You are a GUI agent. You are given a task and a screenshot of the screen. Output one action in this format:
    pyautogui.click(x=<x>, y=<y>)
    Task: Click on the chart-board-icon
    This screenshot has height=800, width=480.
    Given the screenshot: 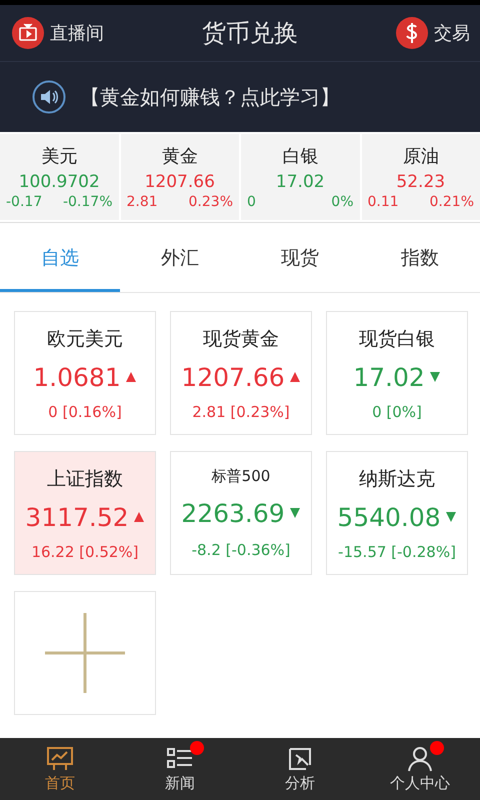 What is the action you would take?
    pyautogui.click(x=60, y=759)
    